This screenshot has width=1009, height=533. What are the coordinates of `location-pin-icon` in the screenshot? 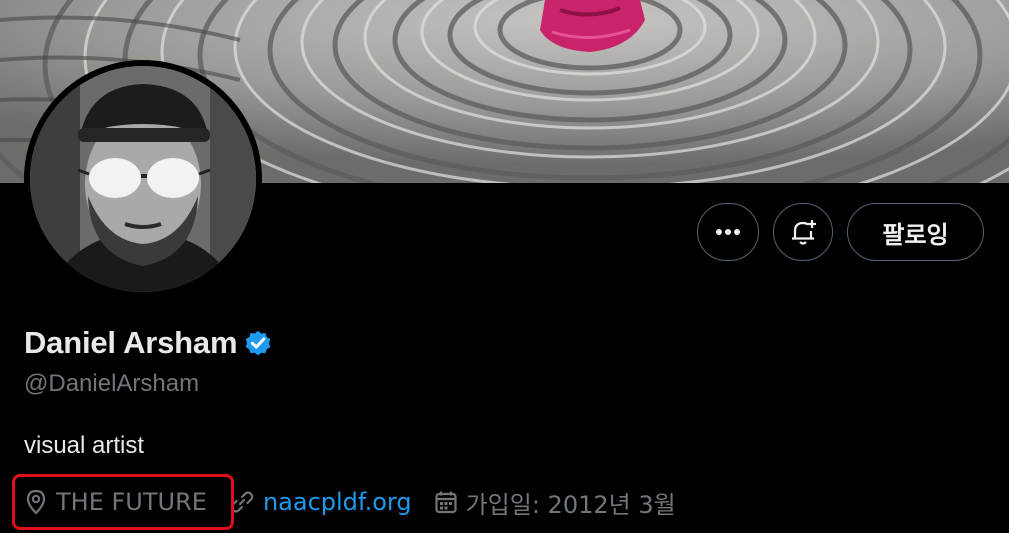 It's located at (36, 502).